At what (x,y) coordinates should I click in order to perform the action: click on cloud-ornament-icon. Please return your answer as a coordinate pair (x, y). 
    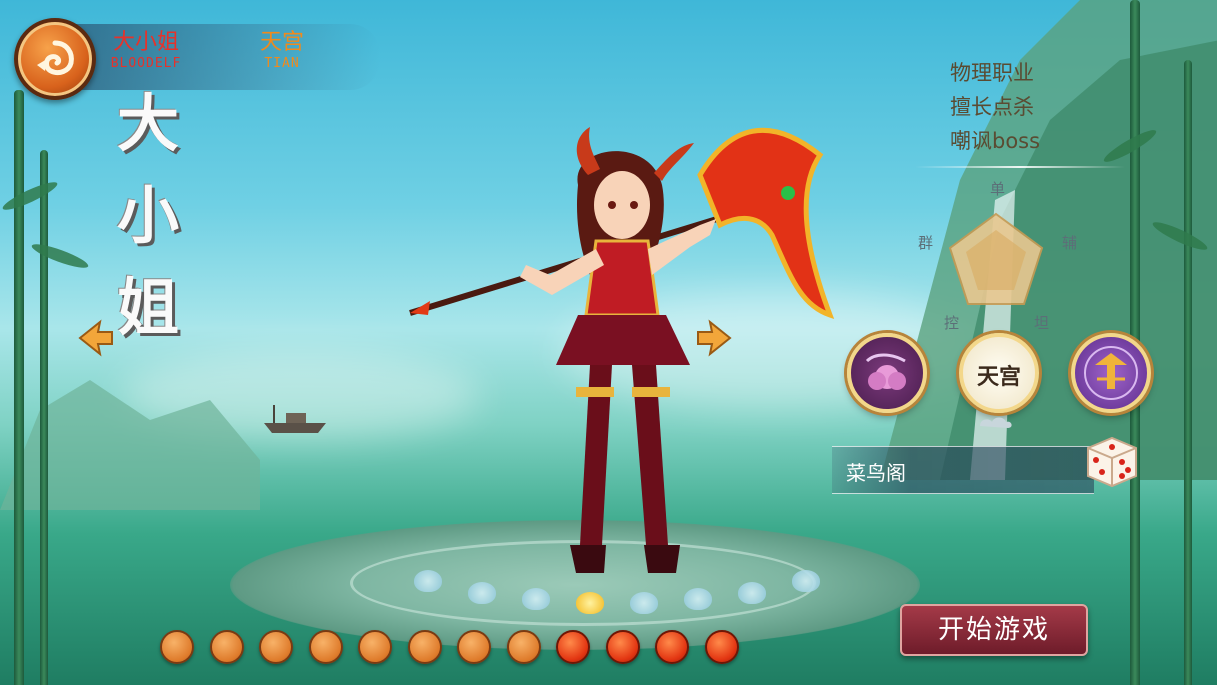
    Looking at the image, I should click on (996, 422).